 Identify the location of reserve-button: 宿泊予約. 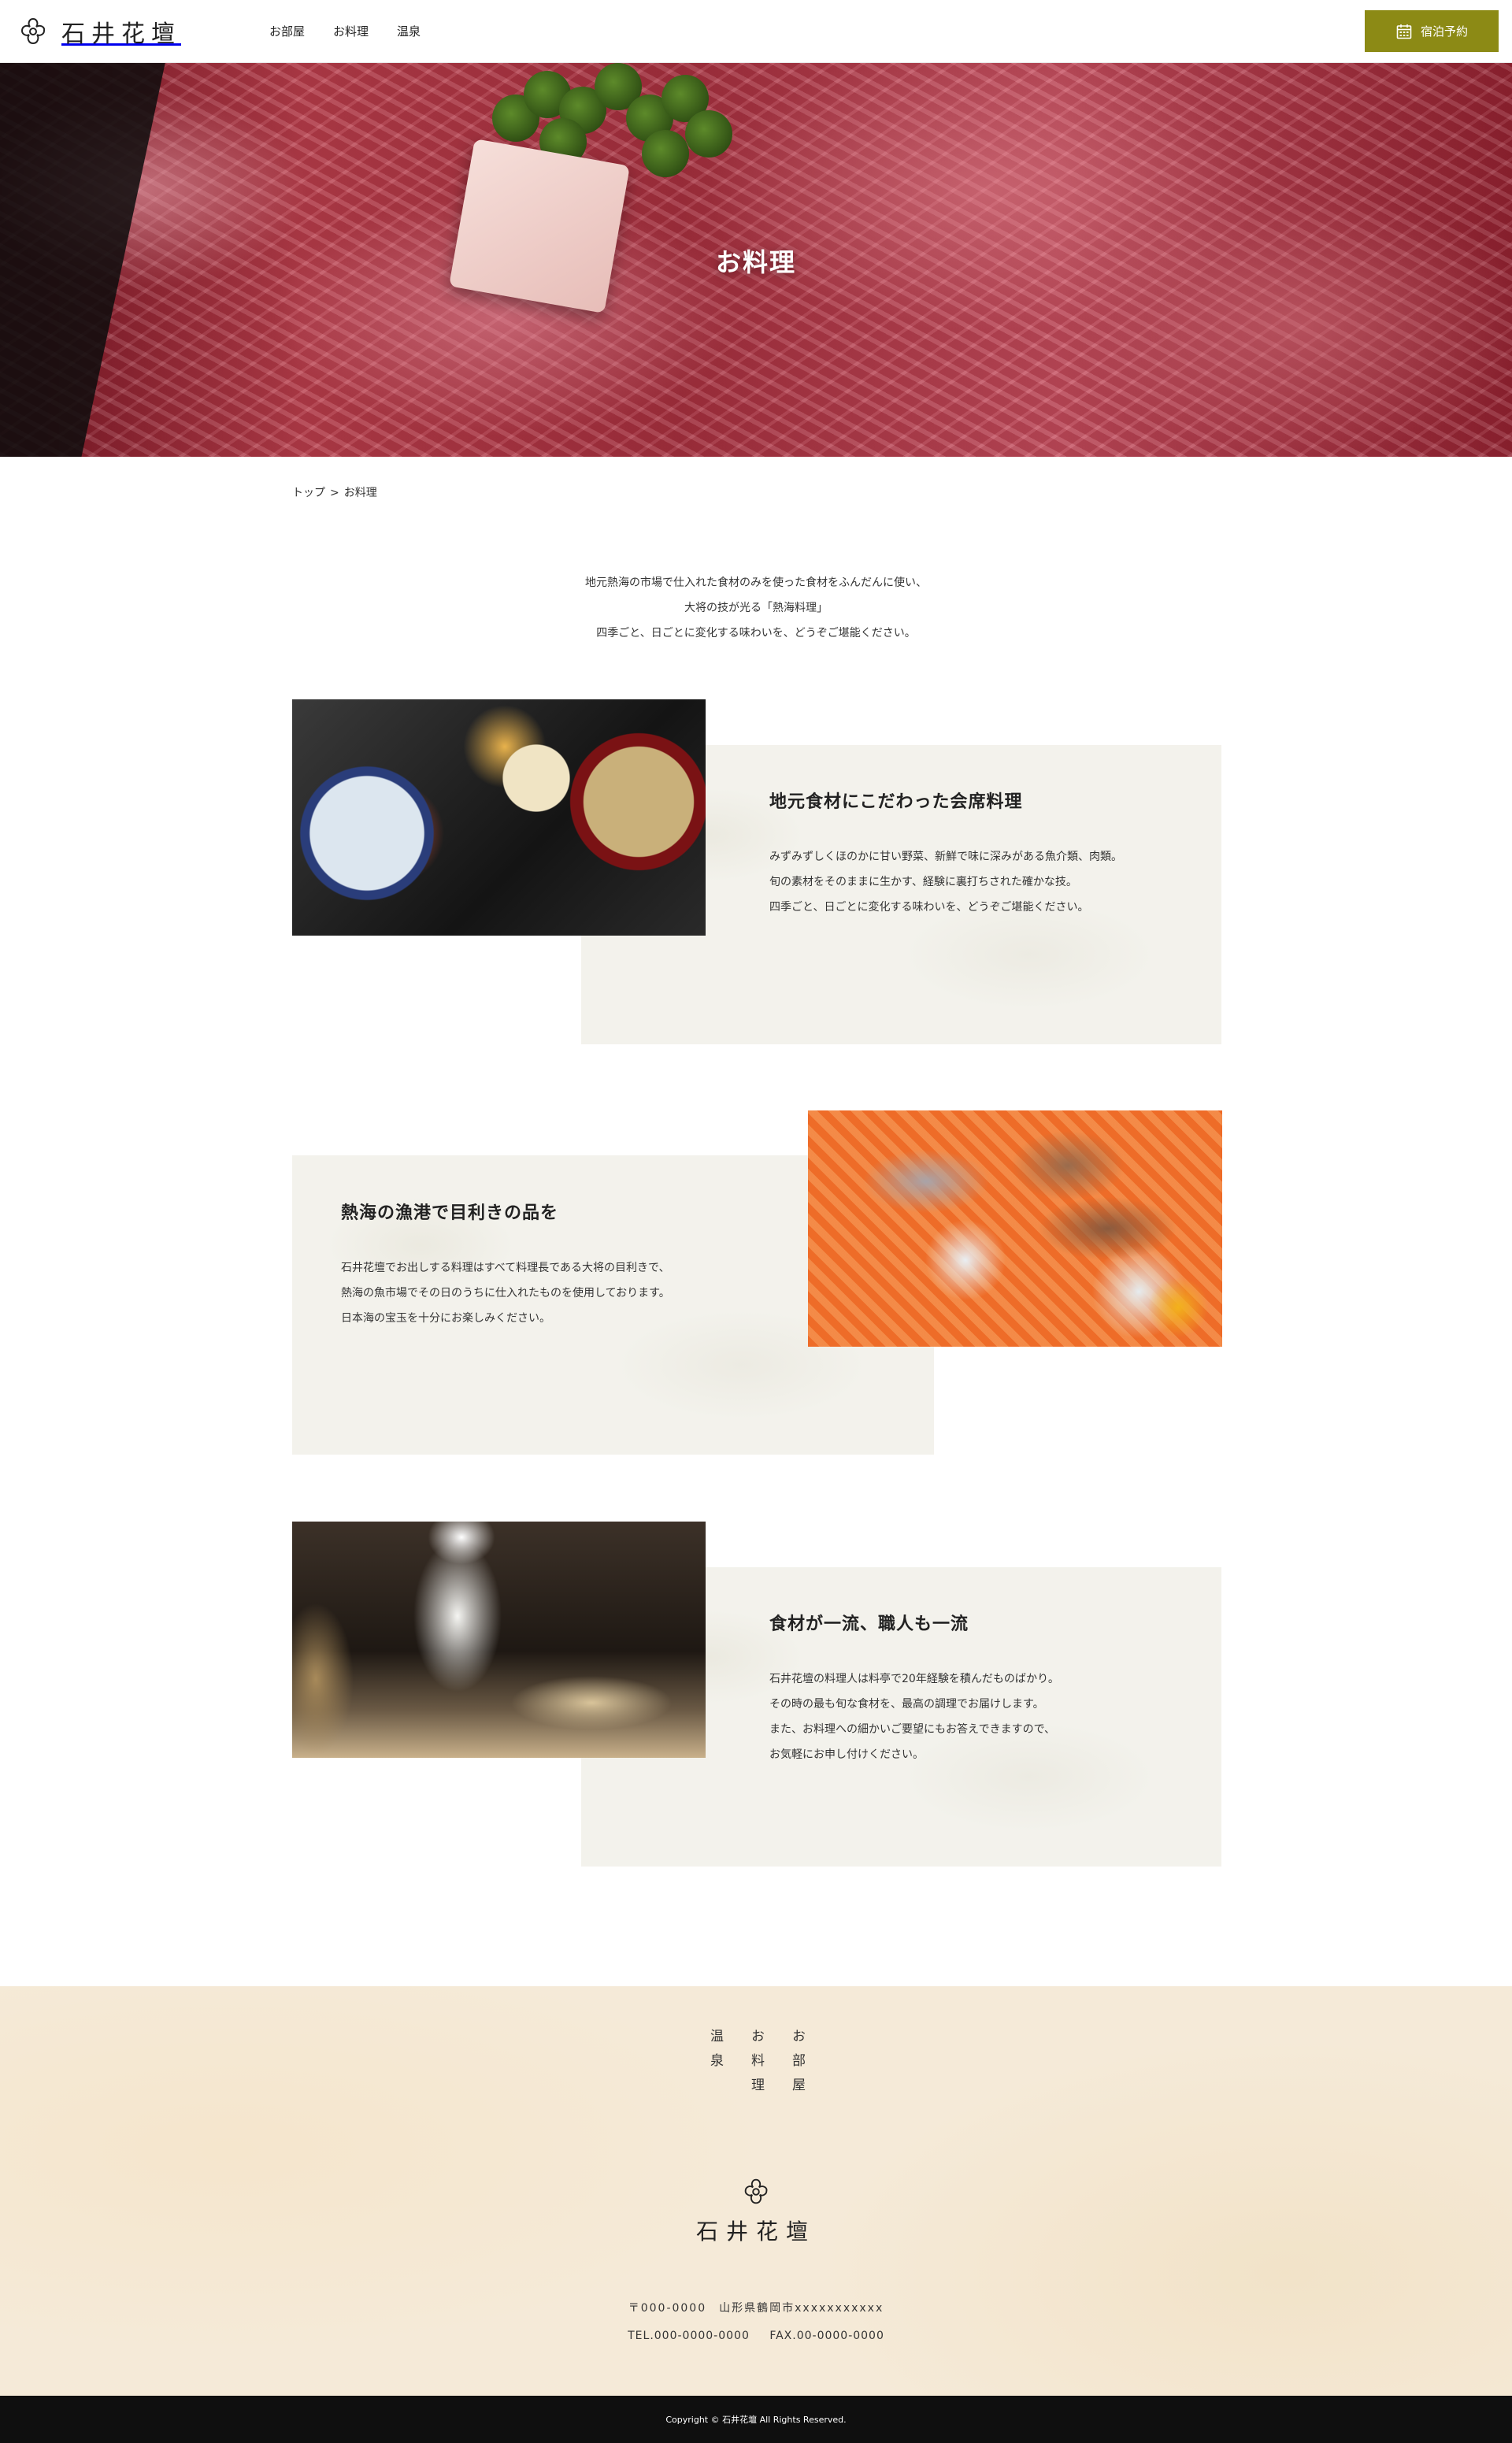
(1432, 31).